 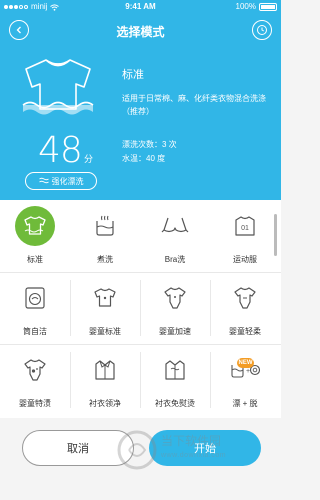 I want to click on wave-icon, so click(x=43, y=180).